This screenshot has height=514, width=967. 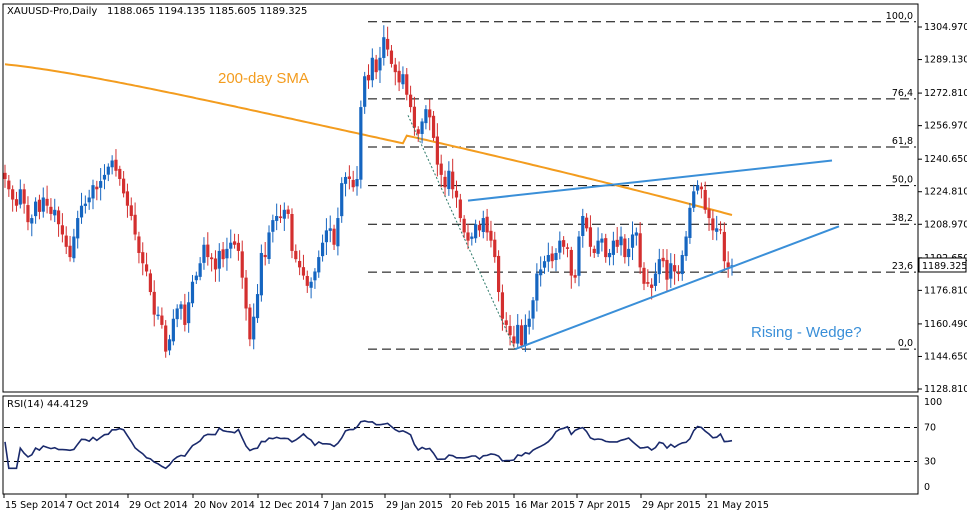 What do you see at coordinates (944, 266) in the screenshot?
I see `last-price-label: 1189.325` at bounding box center [944, 266].